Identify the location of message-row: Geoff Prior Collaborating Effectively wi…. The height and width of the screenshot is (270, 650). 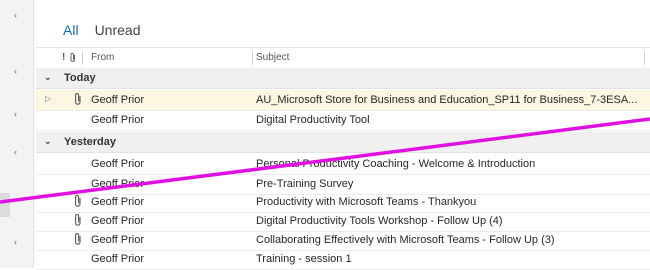
(343, 240).